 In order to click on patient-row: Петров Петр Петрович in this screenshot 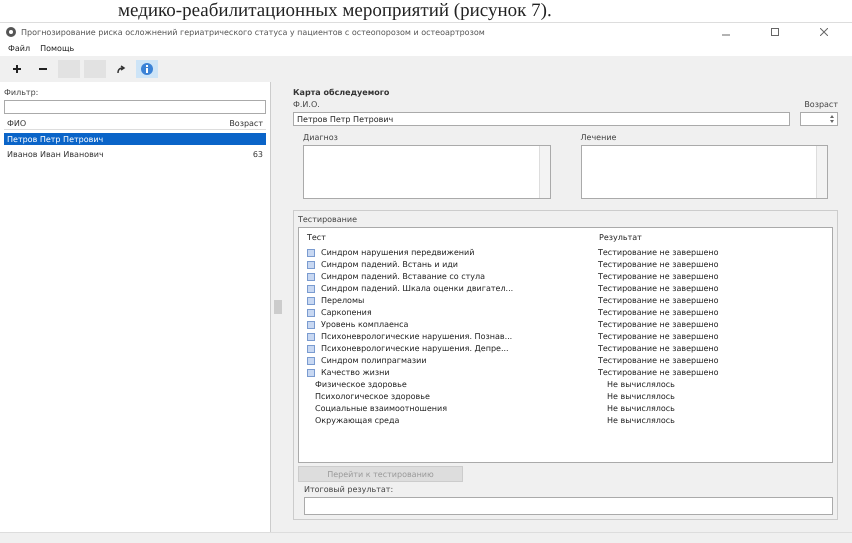, I will do `click(135, 139)`.